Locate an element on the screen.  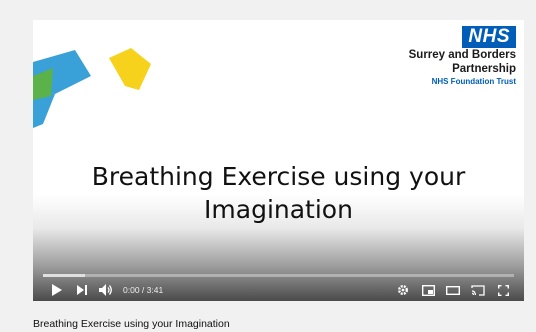
miniplayer-button is located at coordinates (428, 290).